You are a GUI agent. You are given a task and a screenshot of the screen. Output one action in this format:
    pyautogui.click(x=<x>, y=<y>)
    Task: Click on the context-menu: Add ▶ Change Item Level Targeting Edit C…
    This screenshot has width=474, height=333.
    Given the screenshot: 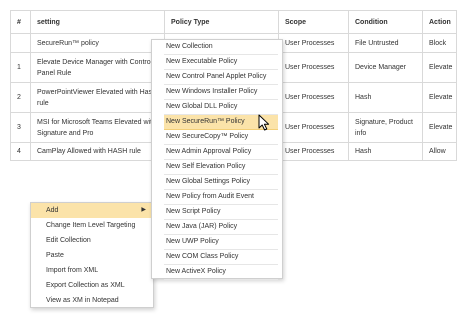 What is the action you would take?
    pyautogui.click(x=92, y=255)
    